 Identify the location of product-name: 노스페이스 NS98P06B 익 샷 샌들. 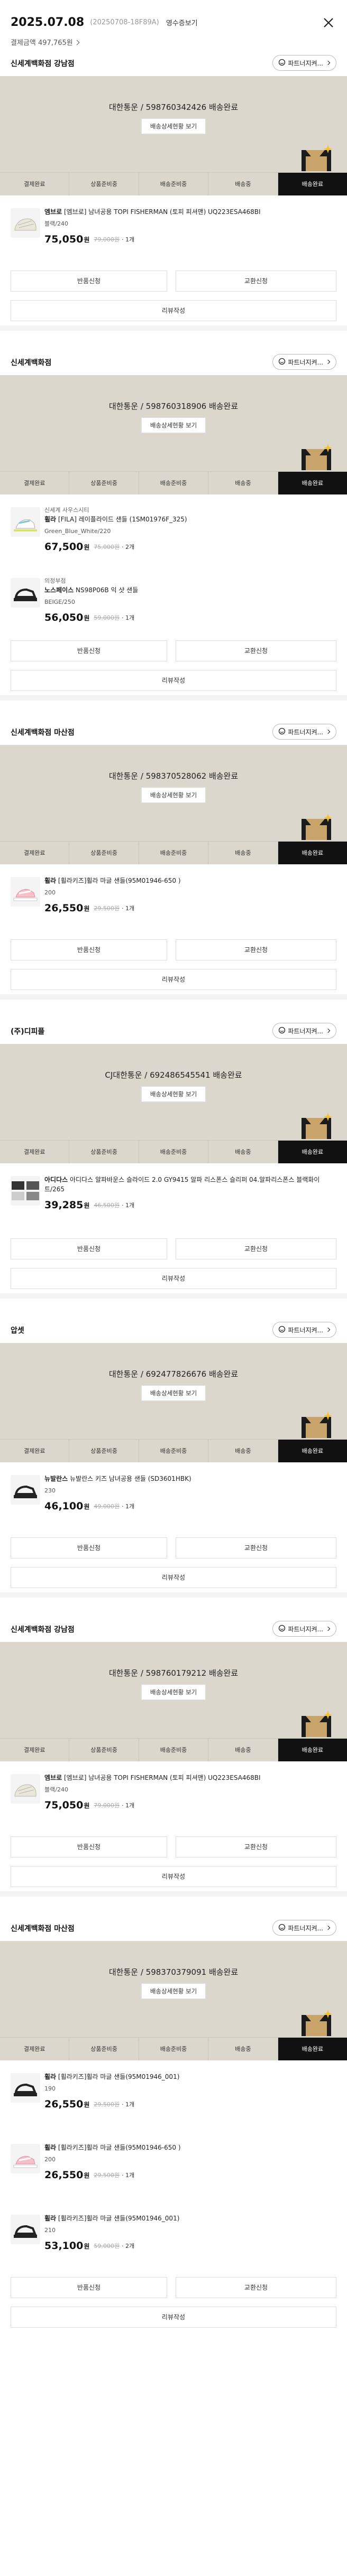
(190, 590).